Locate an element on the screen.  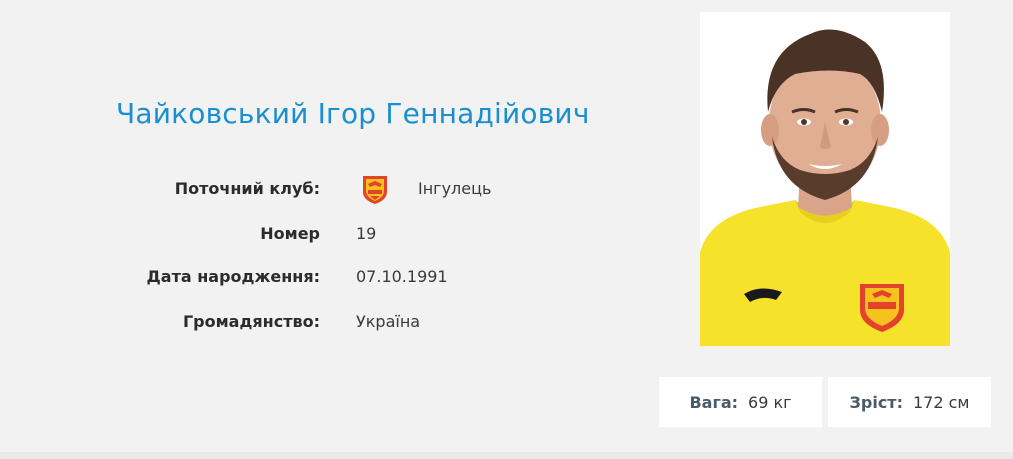
citizenship-value: Україна is located at coordinates (388, 321).